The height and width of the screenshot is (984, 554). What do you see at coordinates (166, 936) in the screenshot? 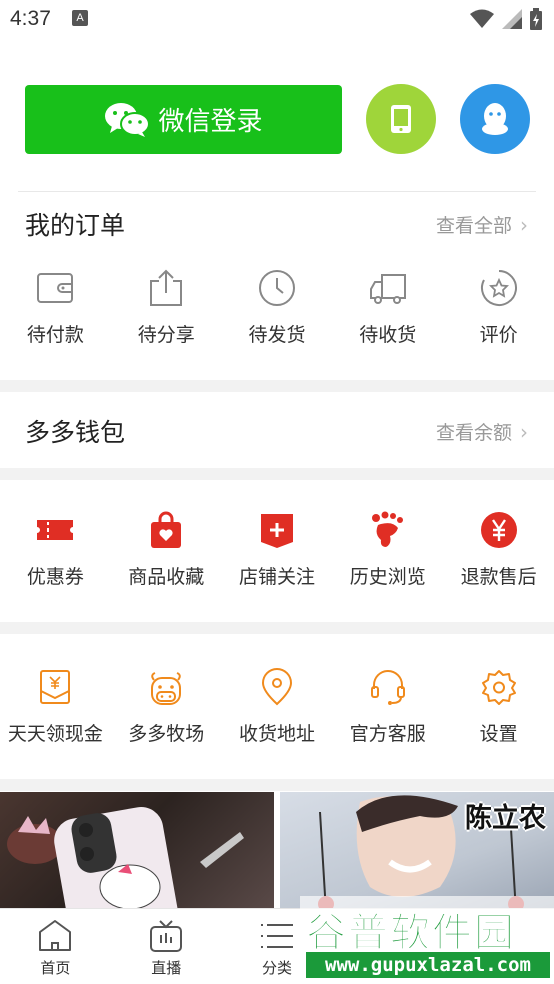
I see `tv-icon` at bounding box center [166, 936].